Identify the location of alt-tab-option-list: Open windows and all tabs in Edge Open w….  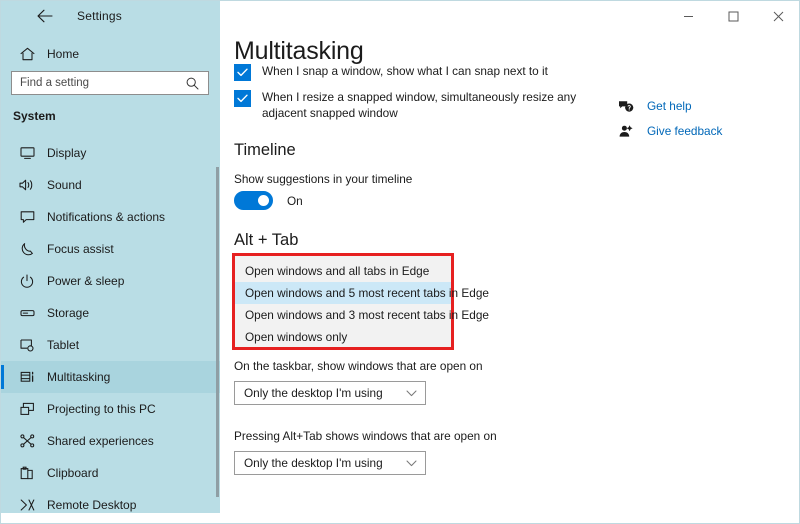
(362, 302).